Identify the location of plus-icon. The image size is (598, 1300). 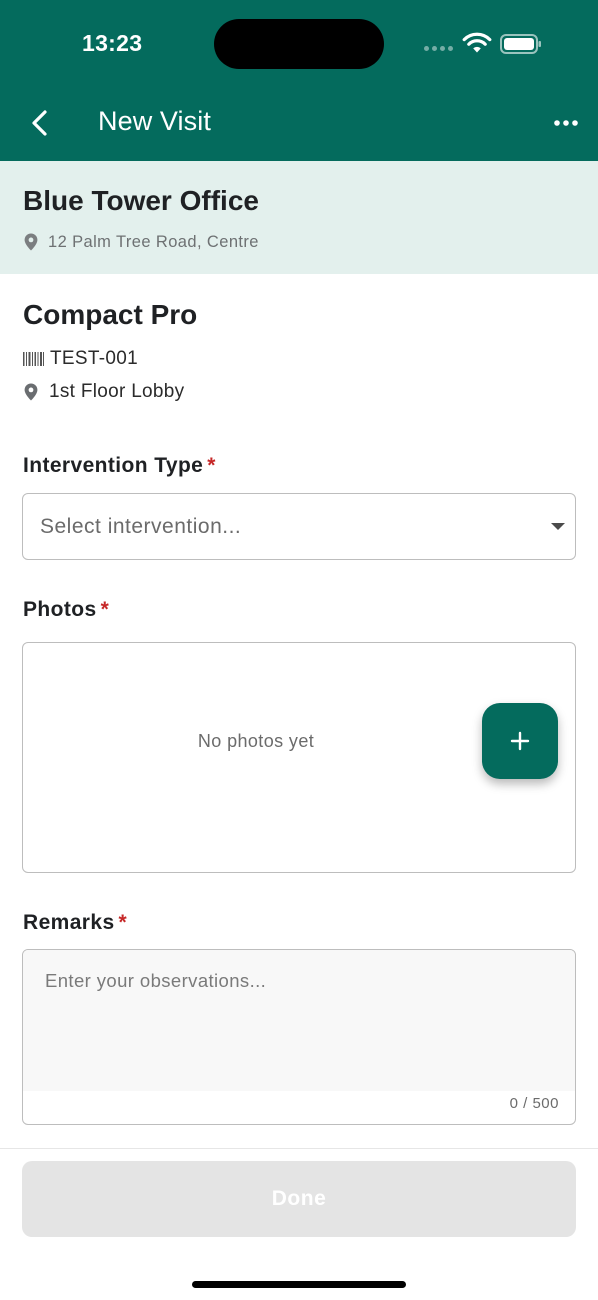
(520, 741).